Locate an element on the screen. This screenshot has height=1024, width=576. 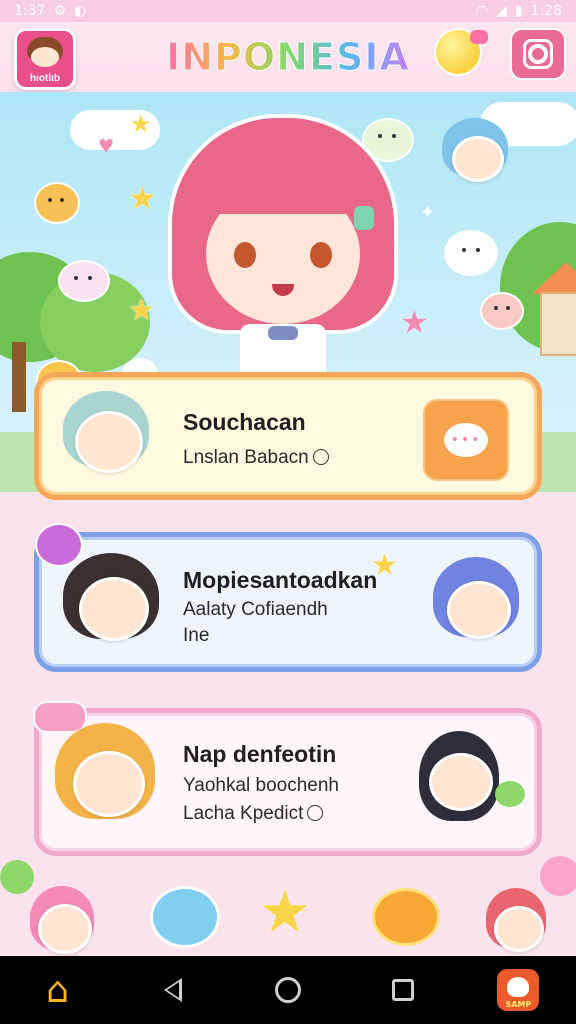
app-title: INPONESIA is located at coordinates (288, 57).